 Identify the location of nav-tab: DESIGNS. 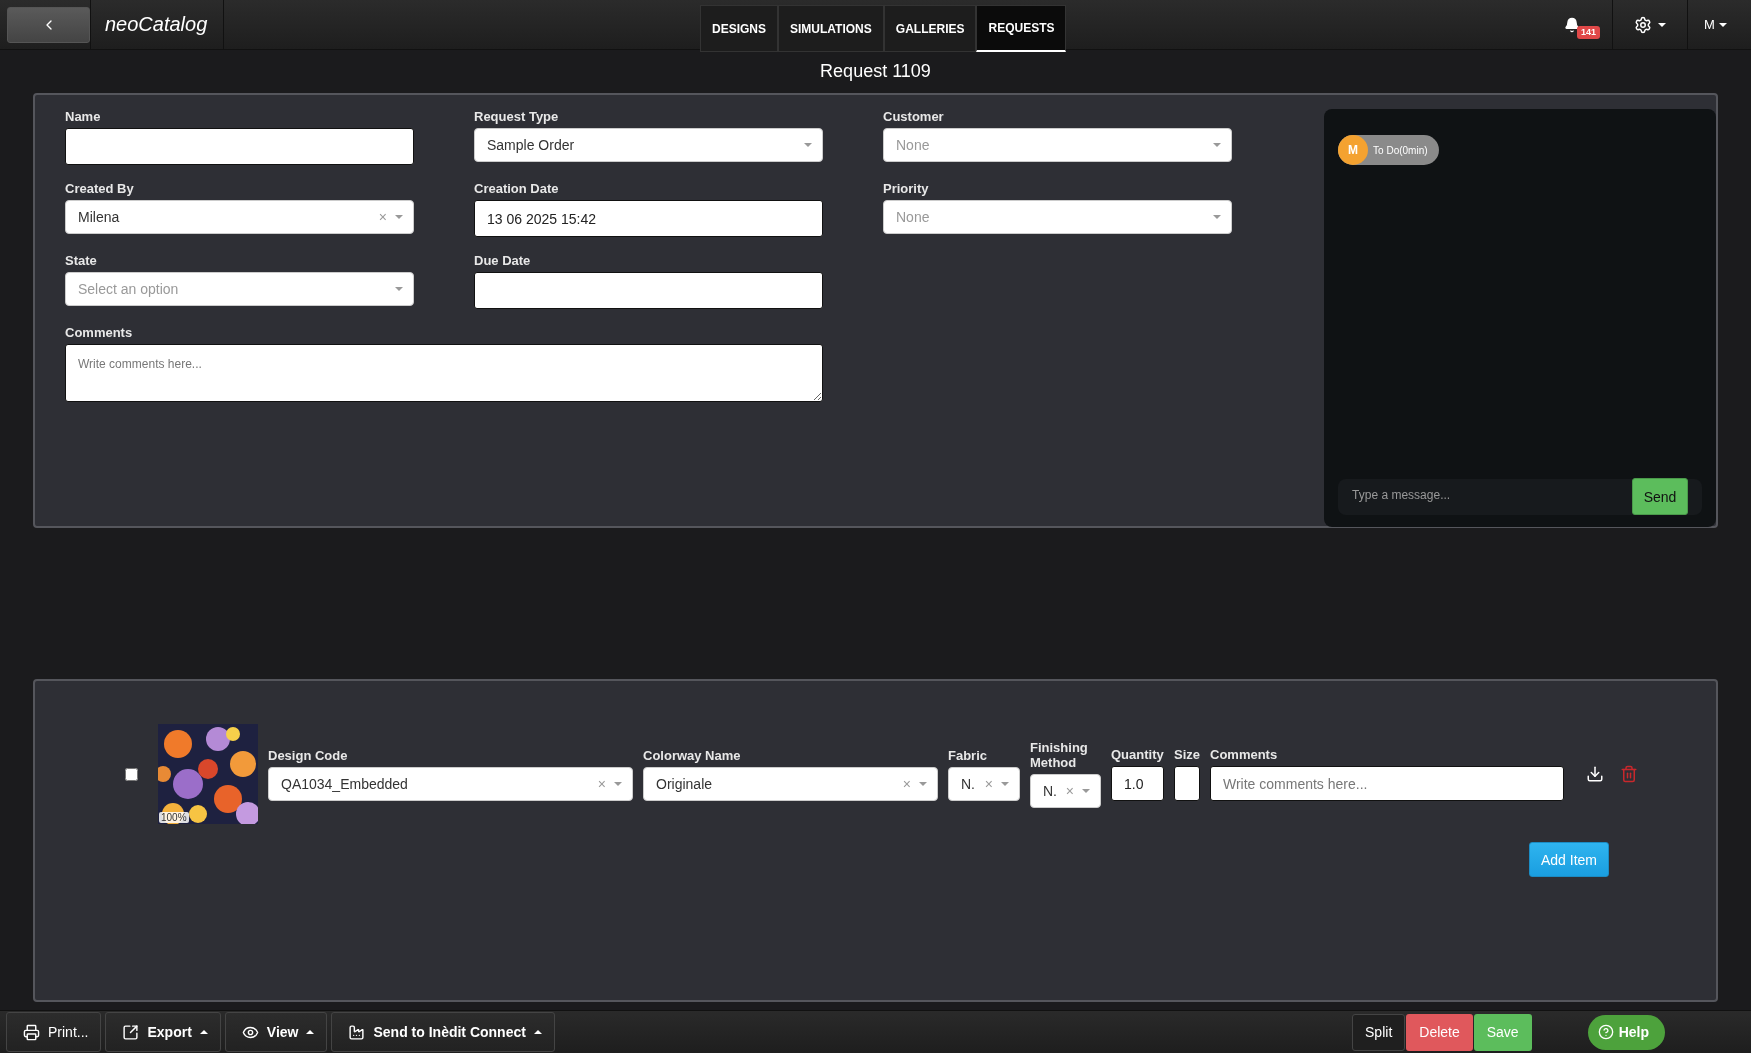
(739, 28).